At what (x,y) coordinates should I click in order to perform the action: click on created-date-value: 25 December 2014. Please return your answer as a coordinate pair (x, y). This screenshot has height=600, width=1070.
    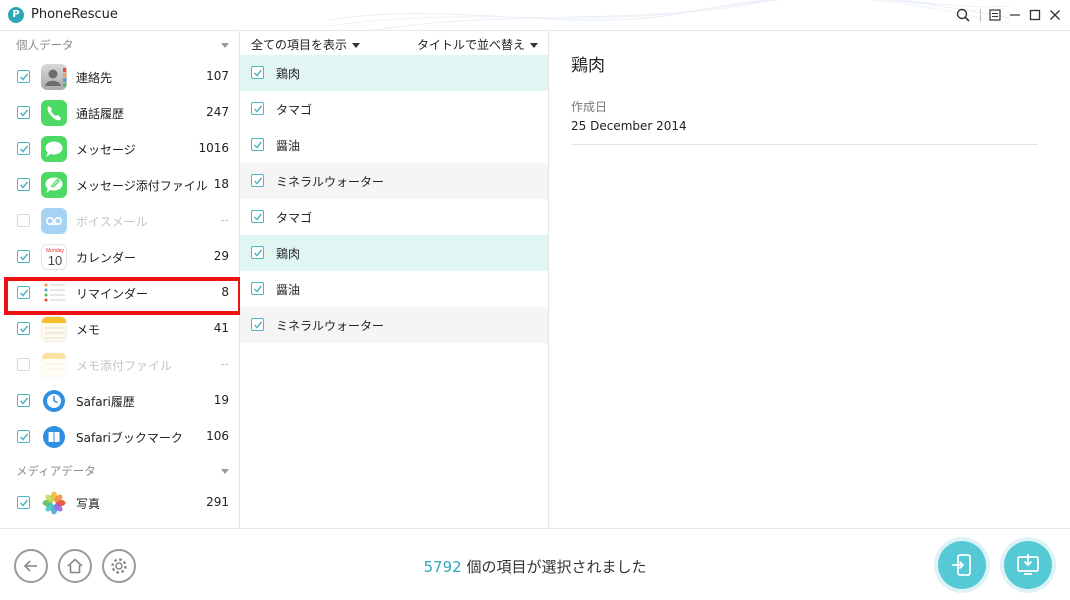
    Looking at the image, I should click on (629, 126).